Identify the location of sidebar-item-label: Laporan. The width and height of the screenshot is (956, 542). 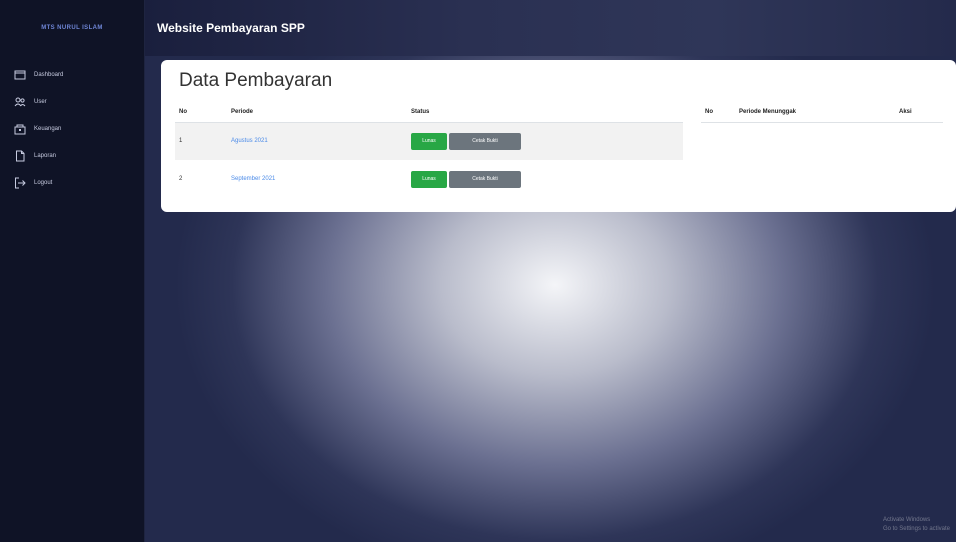
(45, 155).